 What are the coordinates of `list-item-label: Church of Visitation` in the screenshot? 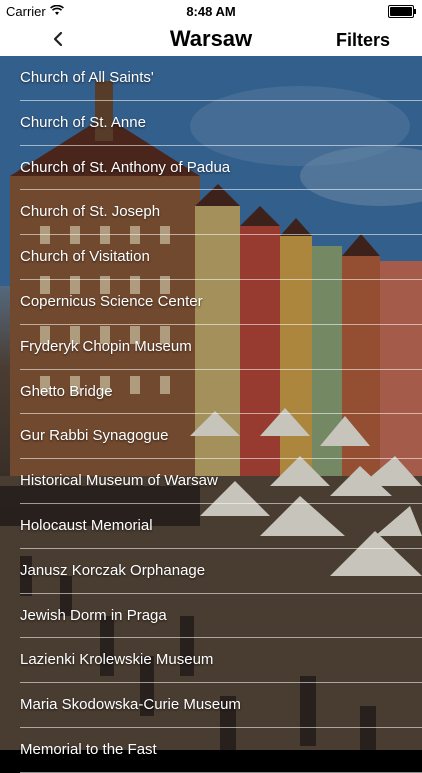 It's located at (85, 257).